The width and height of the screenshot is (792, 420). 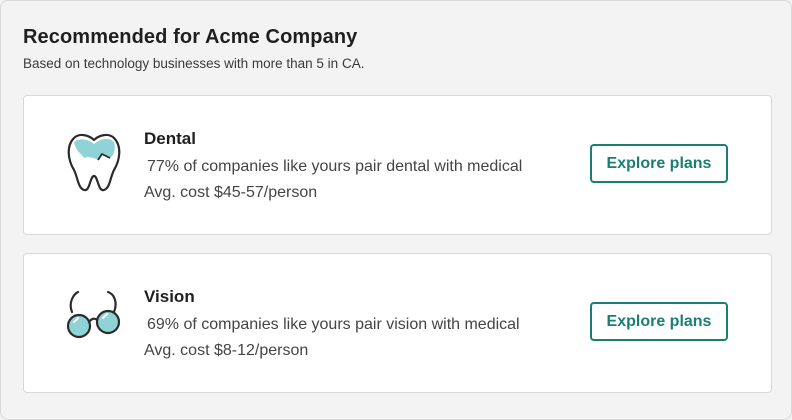 I want to click on vision-cost: Avg. cost $8-12/person, so click(x=226, y=350).